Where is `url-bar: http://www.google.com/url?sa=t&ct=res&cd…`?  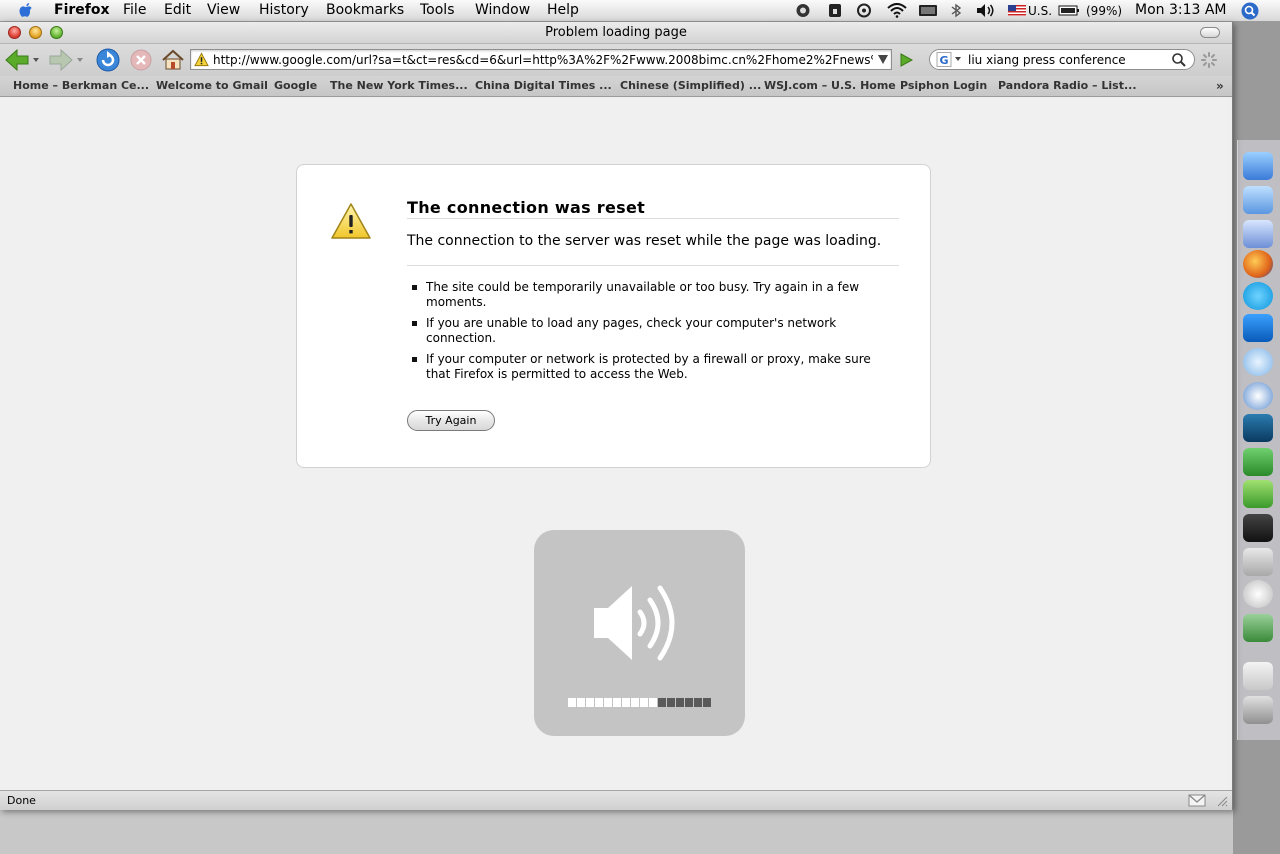
url-bar: http://www.google.com/url?sa=t&ct=res&cd… is located at coordinates (541, 59).